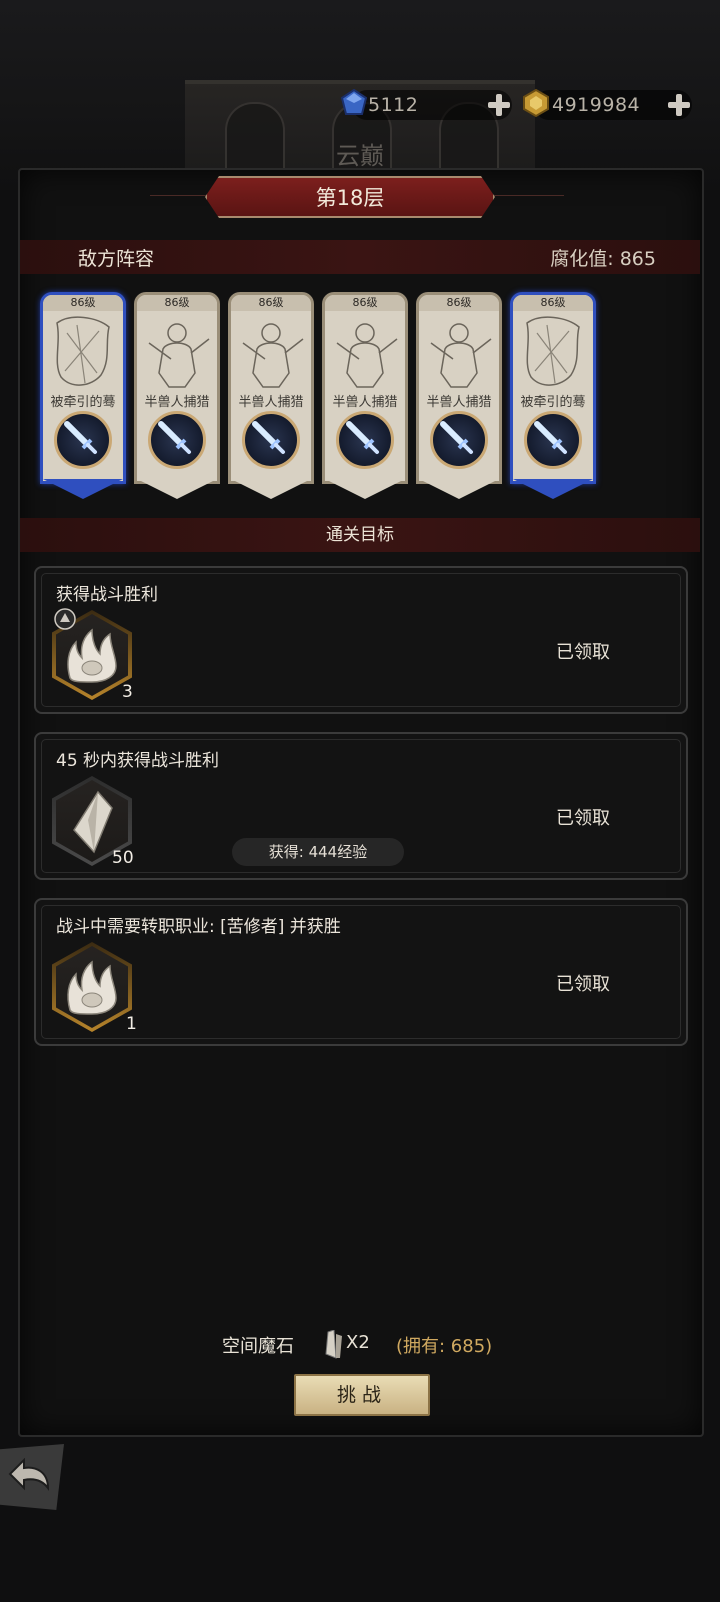 This screenshot has width=720, height=1602. Describe the element at coordinates (107, 595) in the screenshot. I see `goal-title: 获得战斗胜利` at that location.